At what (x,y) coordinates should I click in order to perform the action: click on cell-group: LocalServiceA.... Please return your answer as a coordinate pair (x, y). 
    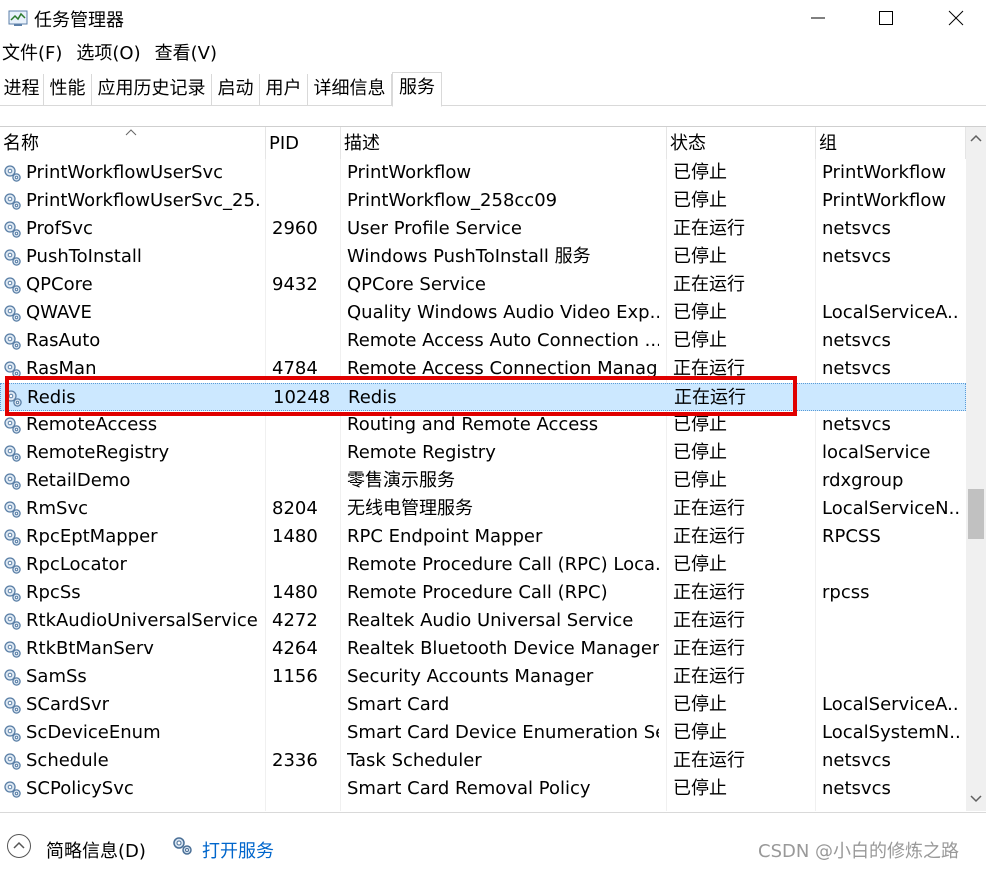
    Looking at the image, I should click on (891, 704).